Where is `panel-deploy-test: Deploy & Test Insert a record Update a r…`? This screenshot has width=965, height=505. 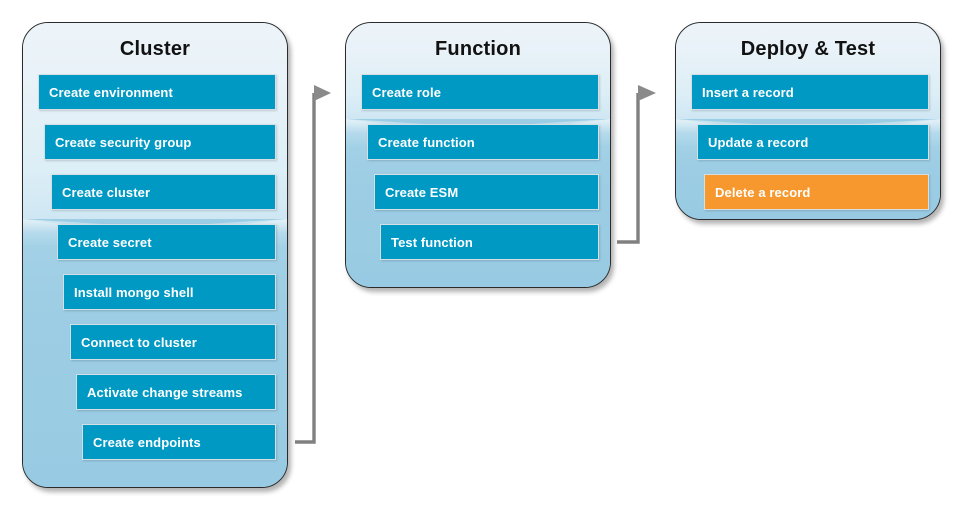
panel-deploy-test: Deploy & Test Insert a record Update a r… is located at coordinates (808, 121).